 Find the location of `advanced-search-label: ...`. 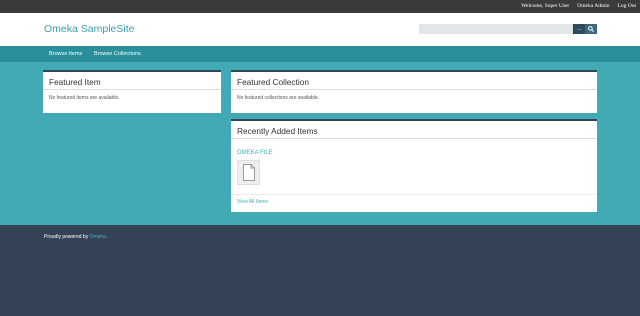

advanced-search-label: ... is located at coordinates (579, 29).